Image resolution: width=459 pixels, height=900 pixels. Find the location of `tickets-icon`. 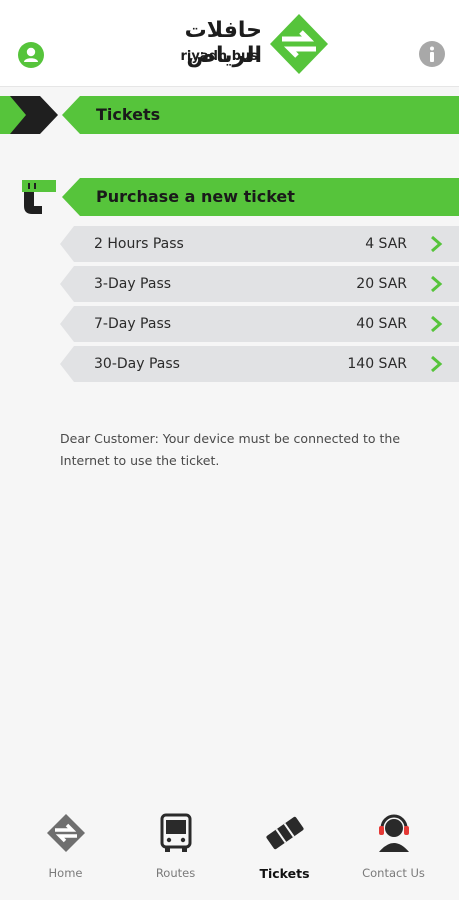

tickets-icon is located at coordinates (285, 833).